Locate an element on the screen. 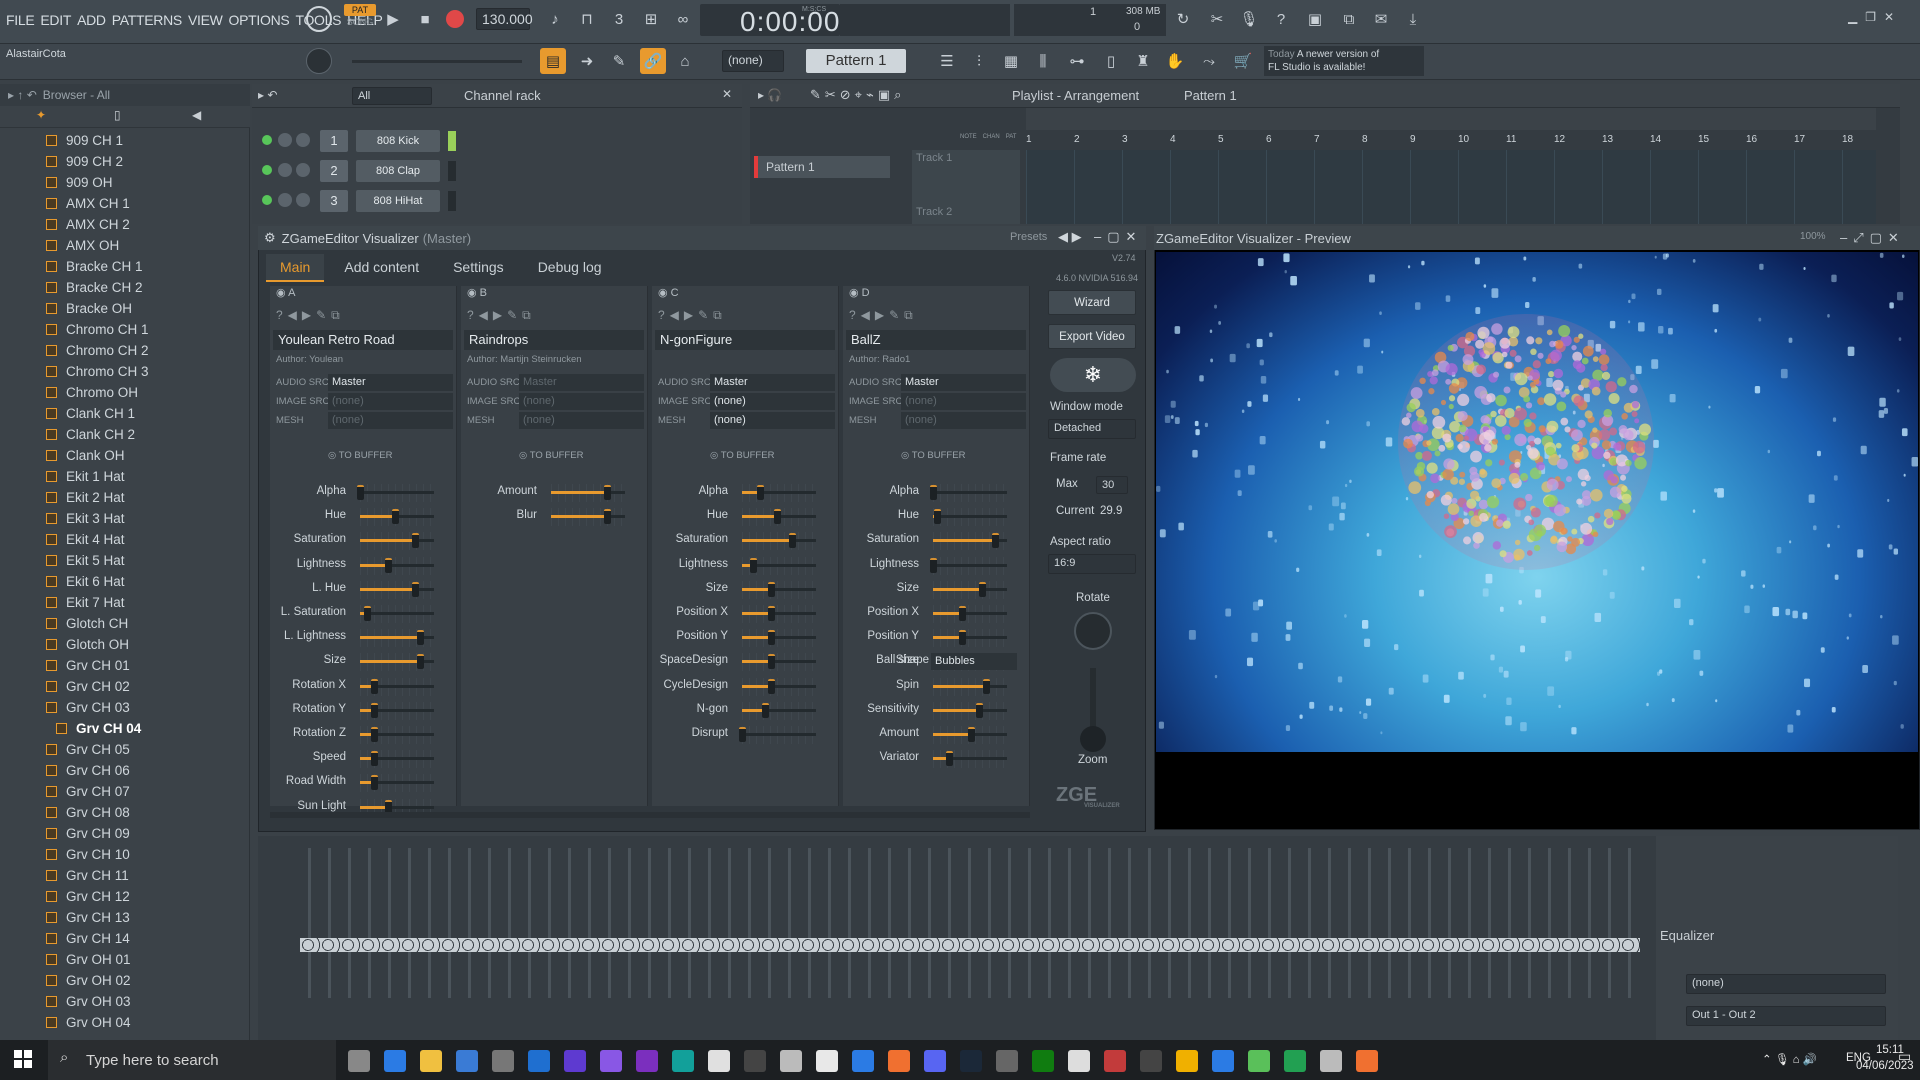  save-icon: ▣ is located at coordinates (1315, 19).